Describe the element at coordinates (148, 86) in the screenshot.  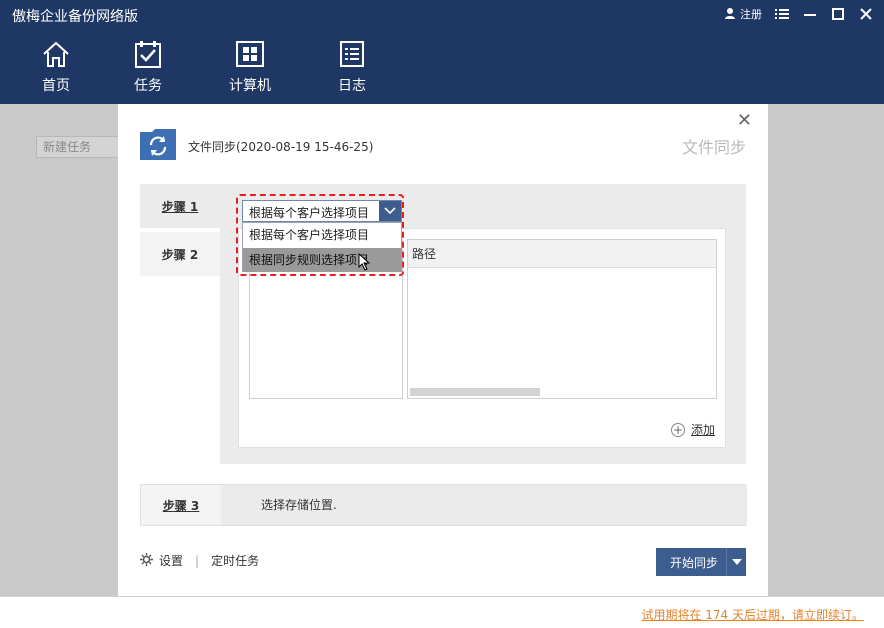
I see `nav-label-tasks: 任务` at that location.